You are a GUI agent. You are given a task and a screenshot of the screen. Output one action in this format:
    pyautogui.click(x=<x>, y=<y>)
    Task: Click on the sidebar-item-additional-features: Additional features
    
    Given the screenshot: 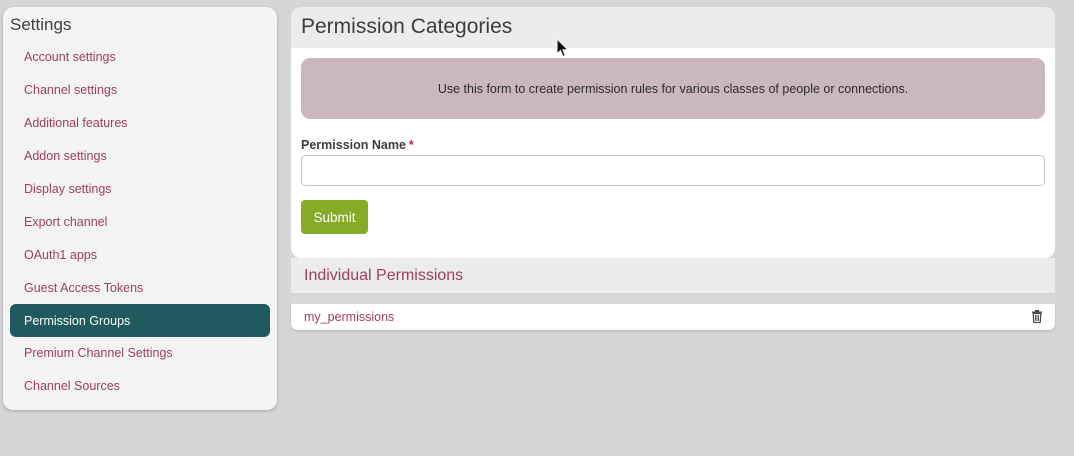 What is the action you would take?
    pyautogui.click(x=140, y=123)
    